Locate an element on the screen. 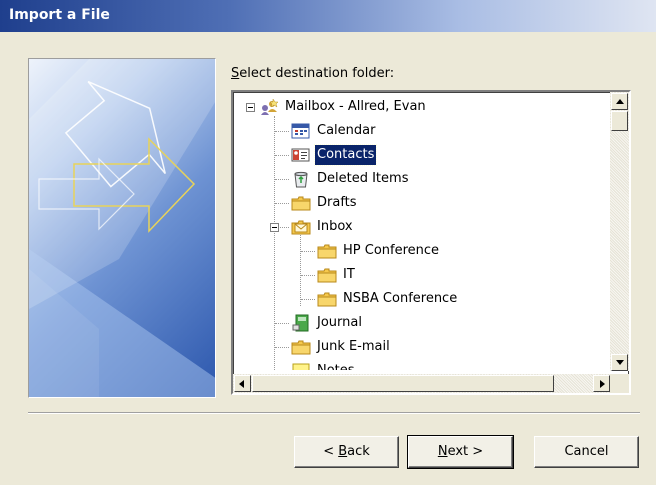 The height and width of the screenshot is (485, 656). window-title: Import a File is located at coordinates (59, 15).